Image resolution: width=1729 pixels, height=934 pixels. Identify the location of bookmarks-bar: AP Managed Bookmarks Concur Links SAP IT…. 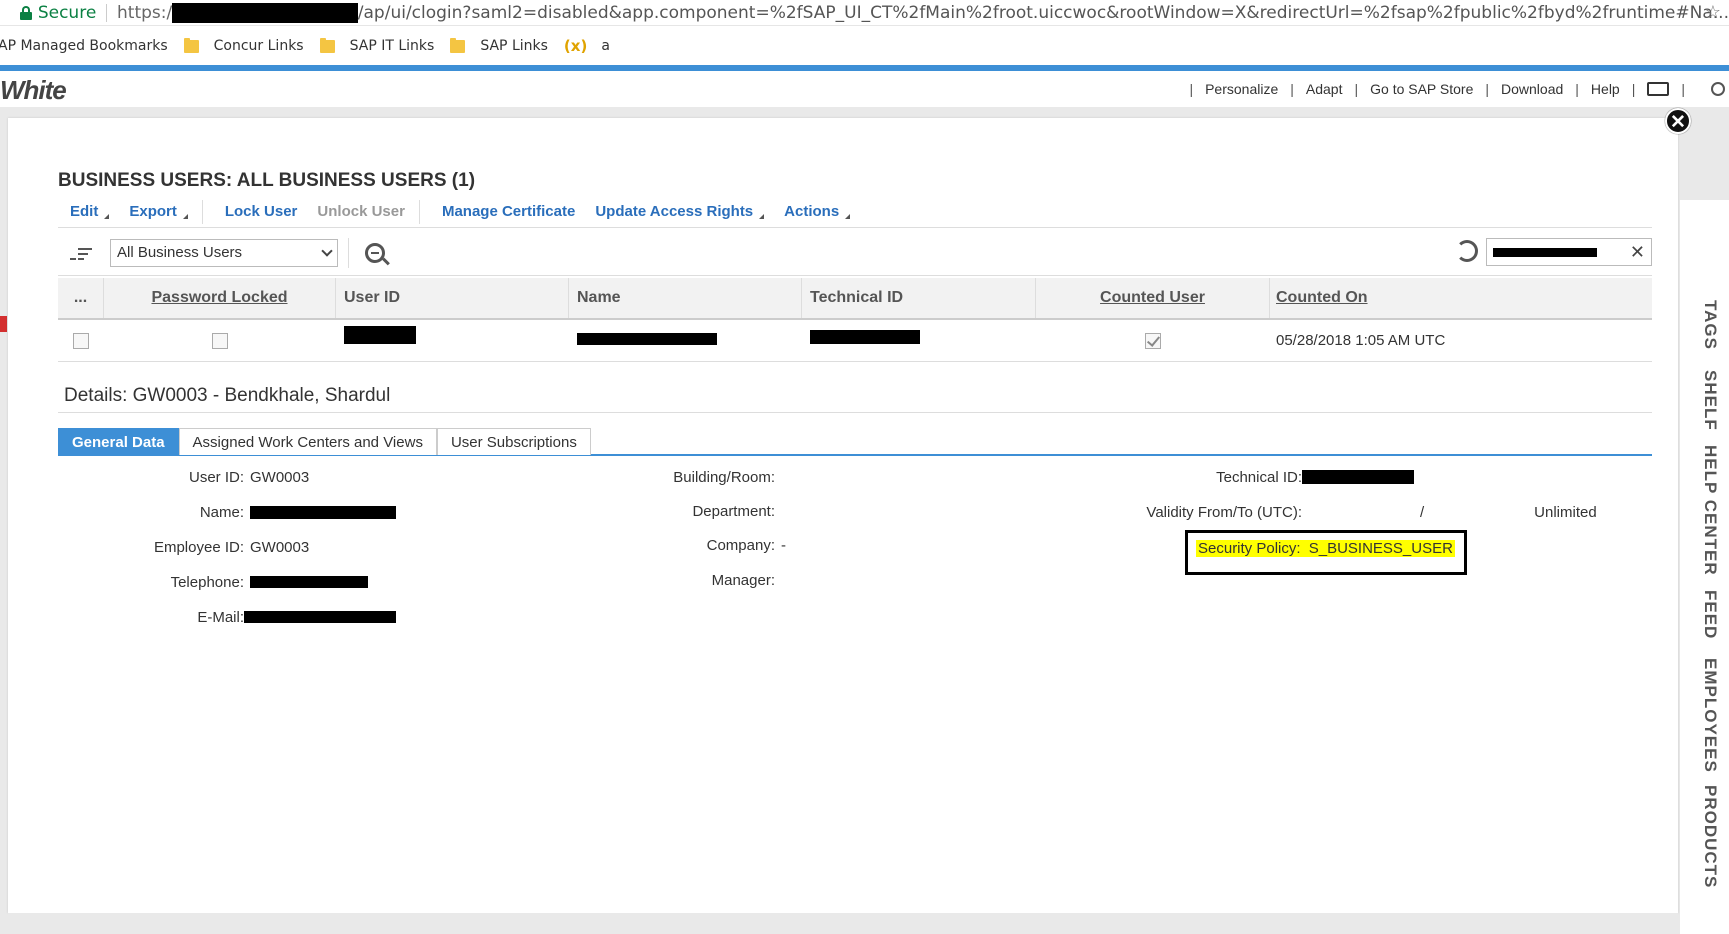
(864, 46).